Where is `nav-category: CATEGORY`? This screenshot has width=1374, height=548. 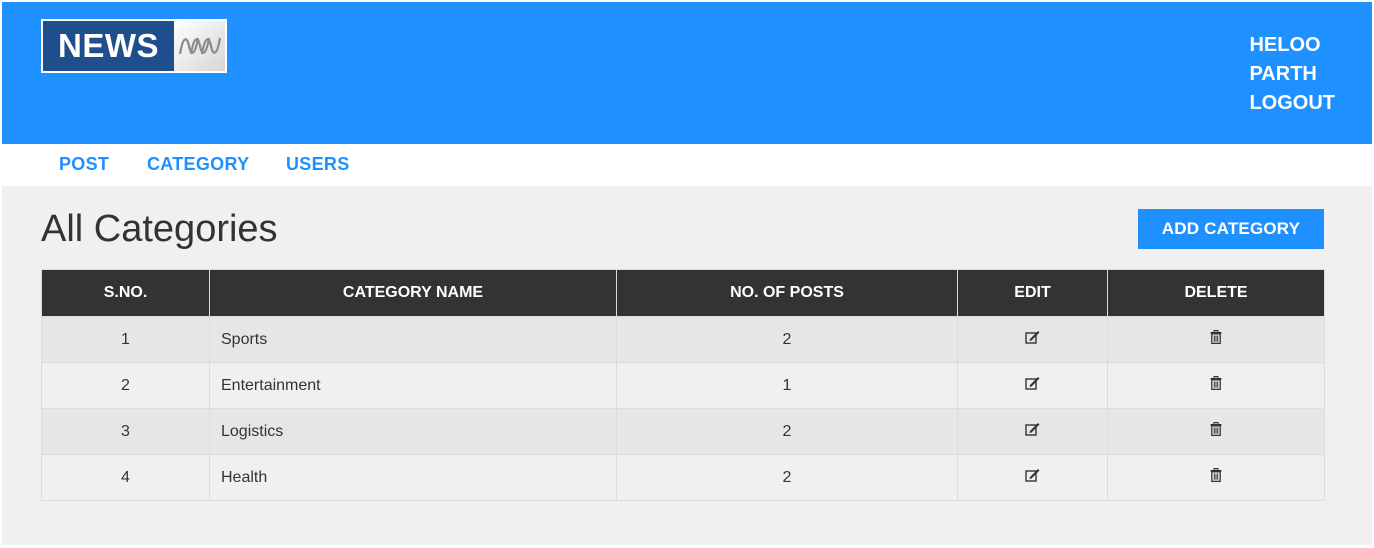
nav-category: CATEGORY is located at coordinates (198, 164).